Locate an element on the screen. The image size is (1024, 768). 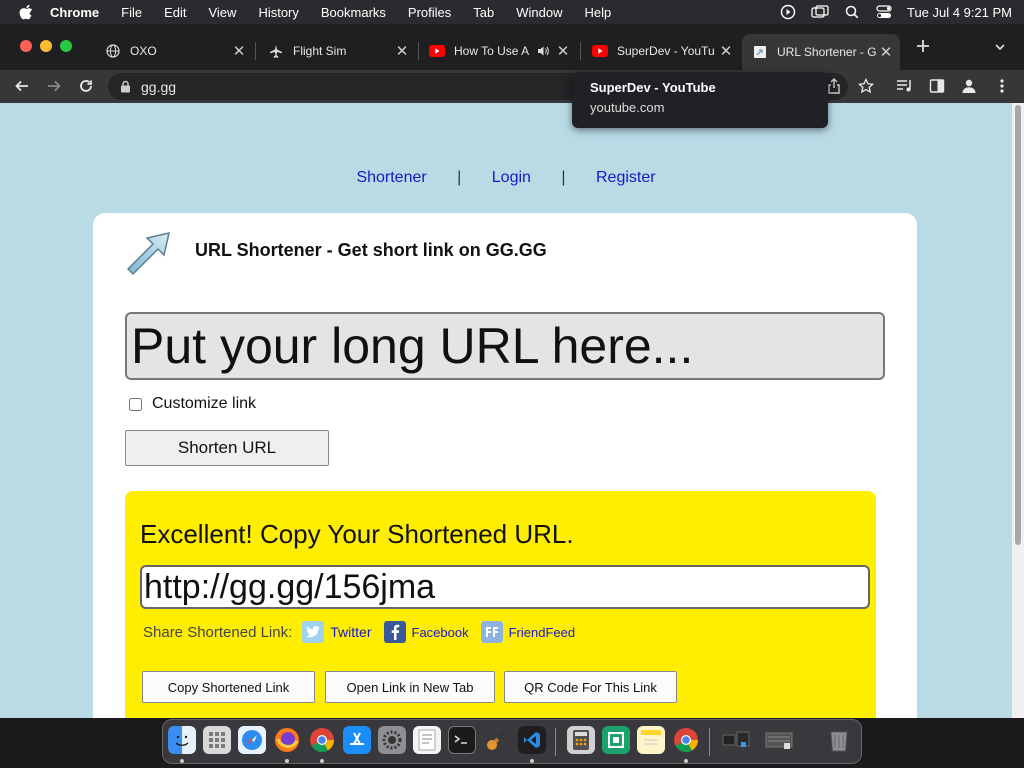
menu-window: Window is located at coordinates (539, 12).